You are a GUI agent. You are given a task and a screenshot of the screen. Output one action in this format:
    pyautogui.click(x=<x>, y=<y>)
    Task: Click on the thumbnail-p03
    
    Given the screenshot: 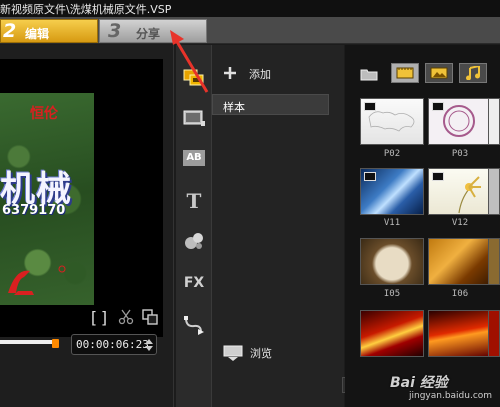 What is the action you would take?
    pyautogui.click(x=460, y=121)
    